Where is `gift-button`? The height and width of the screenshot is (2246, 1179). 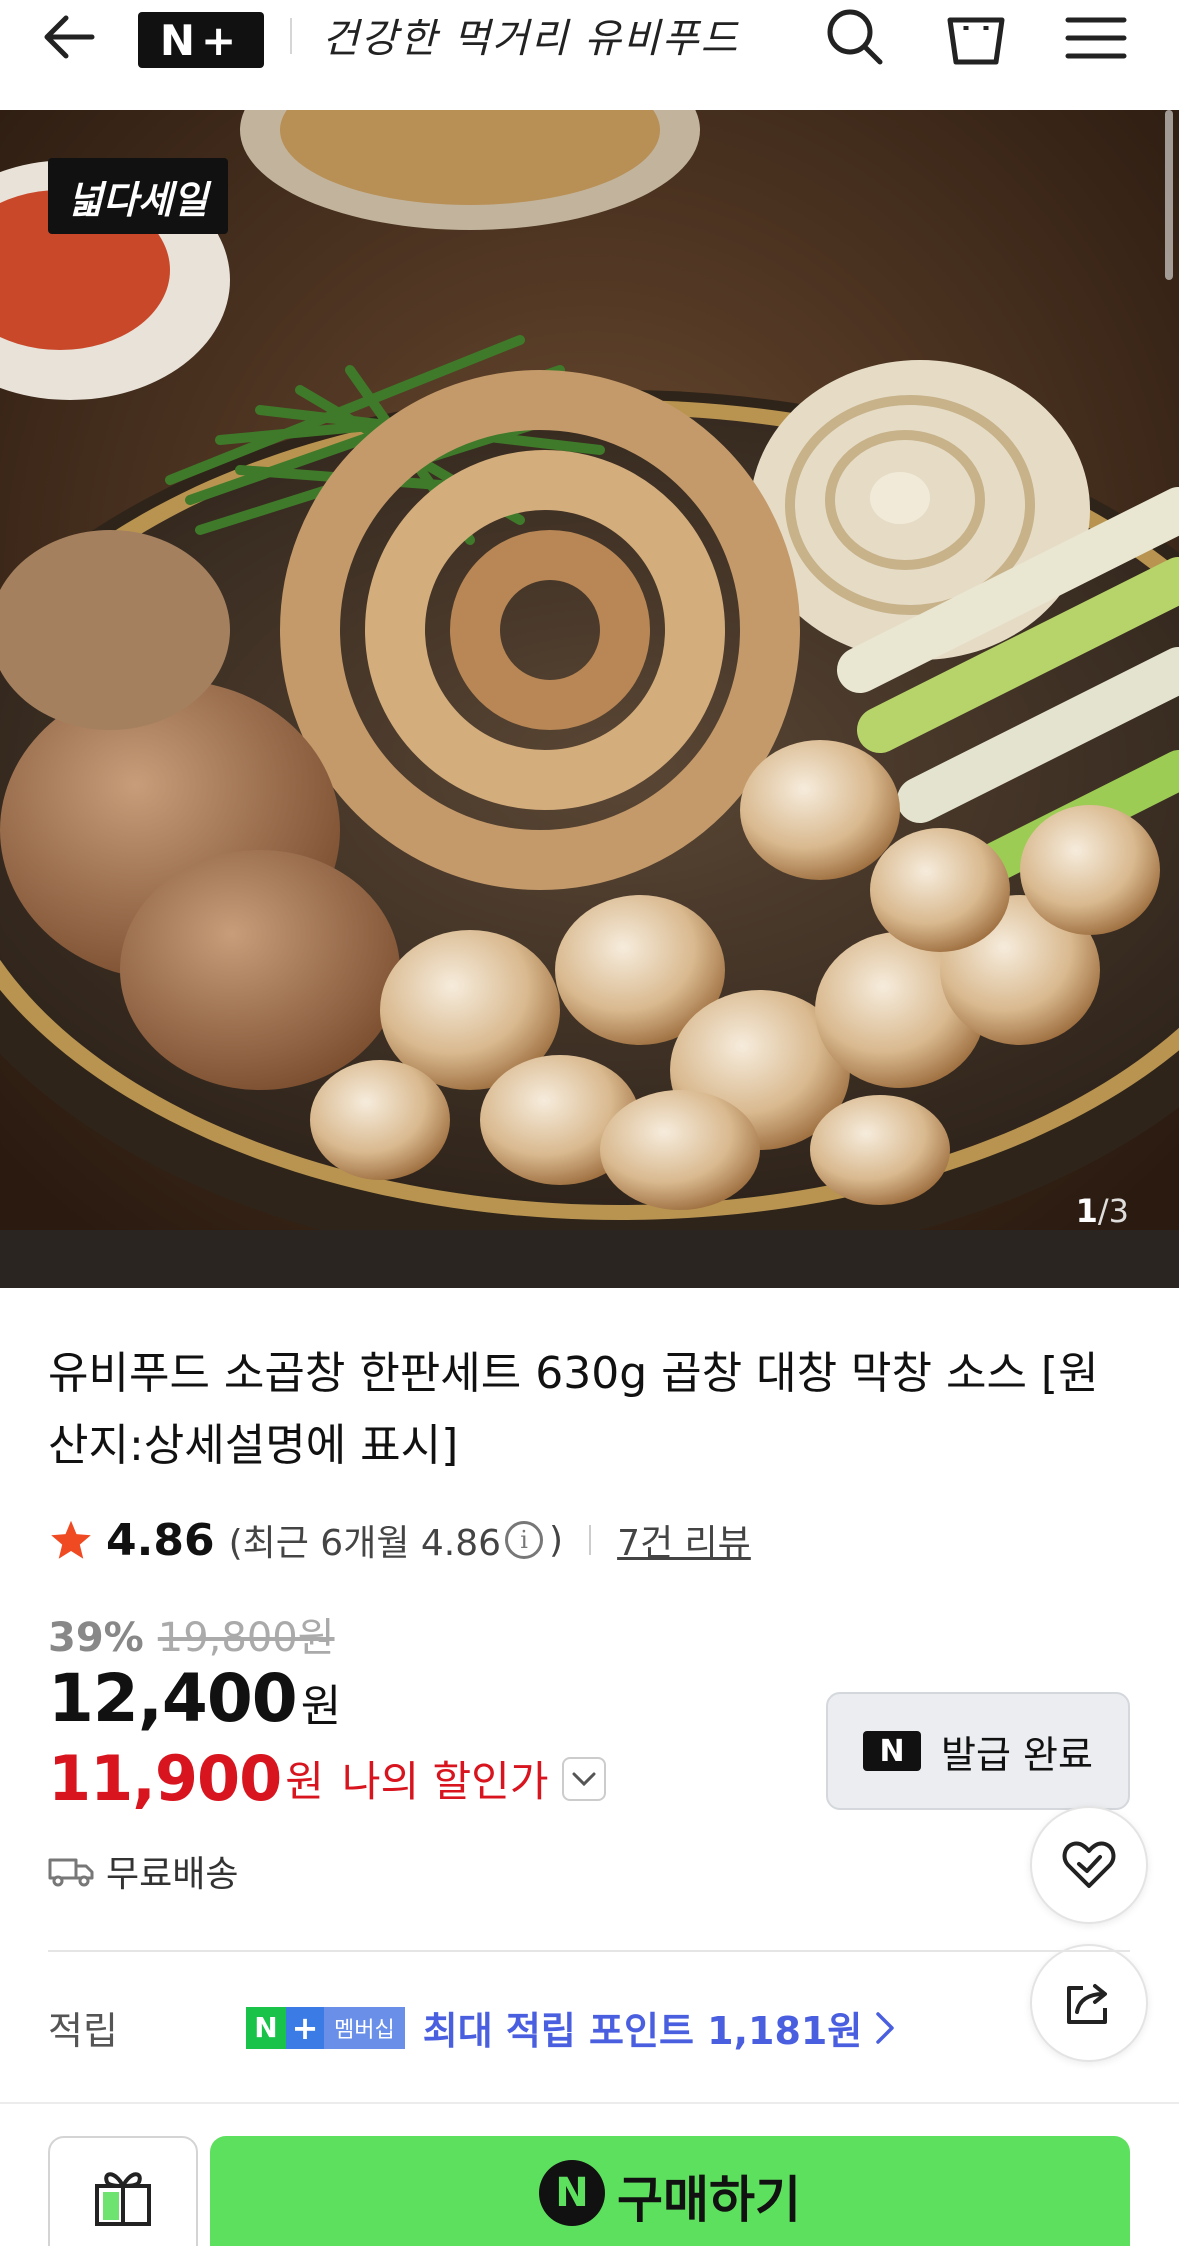
gift-button is located at coordinates (123, 2191).